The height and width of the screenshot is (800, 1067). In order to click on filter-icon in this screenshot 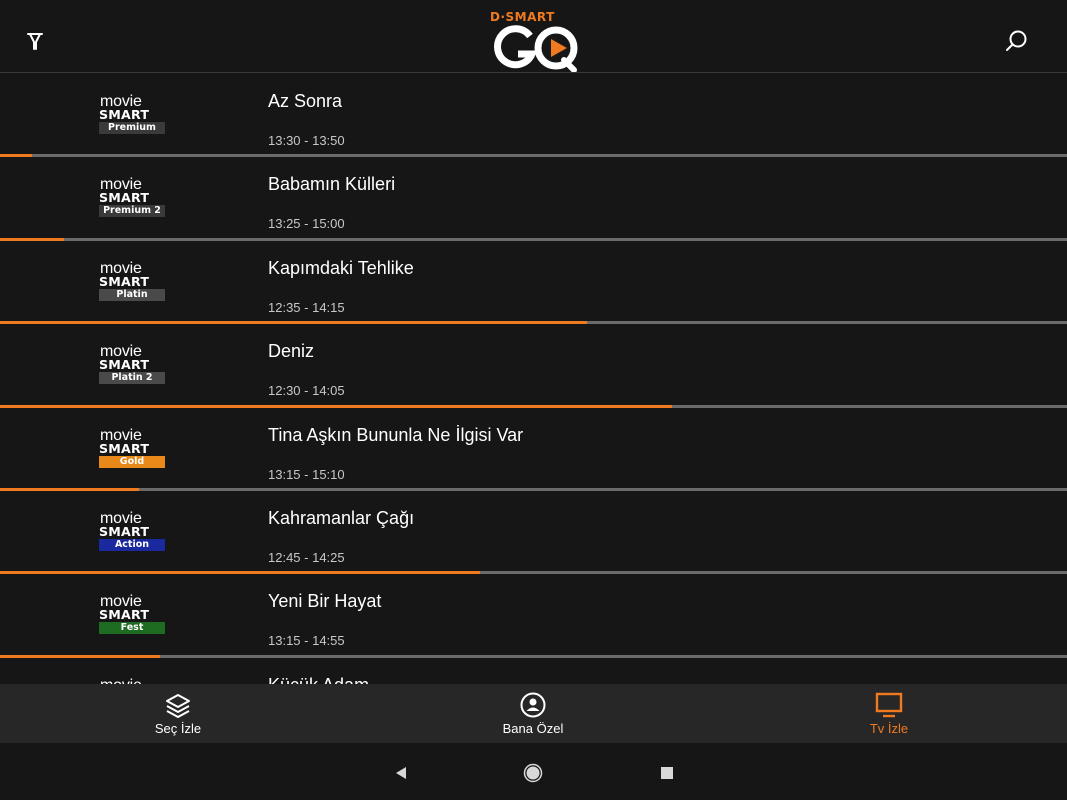, I will do `click(35, 41)`.